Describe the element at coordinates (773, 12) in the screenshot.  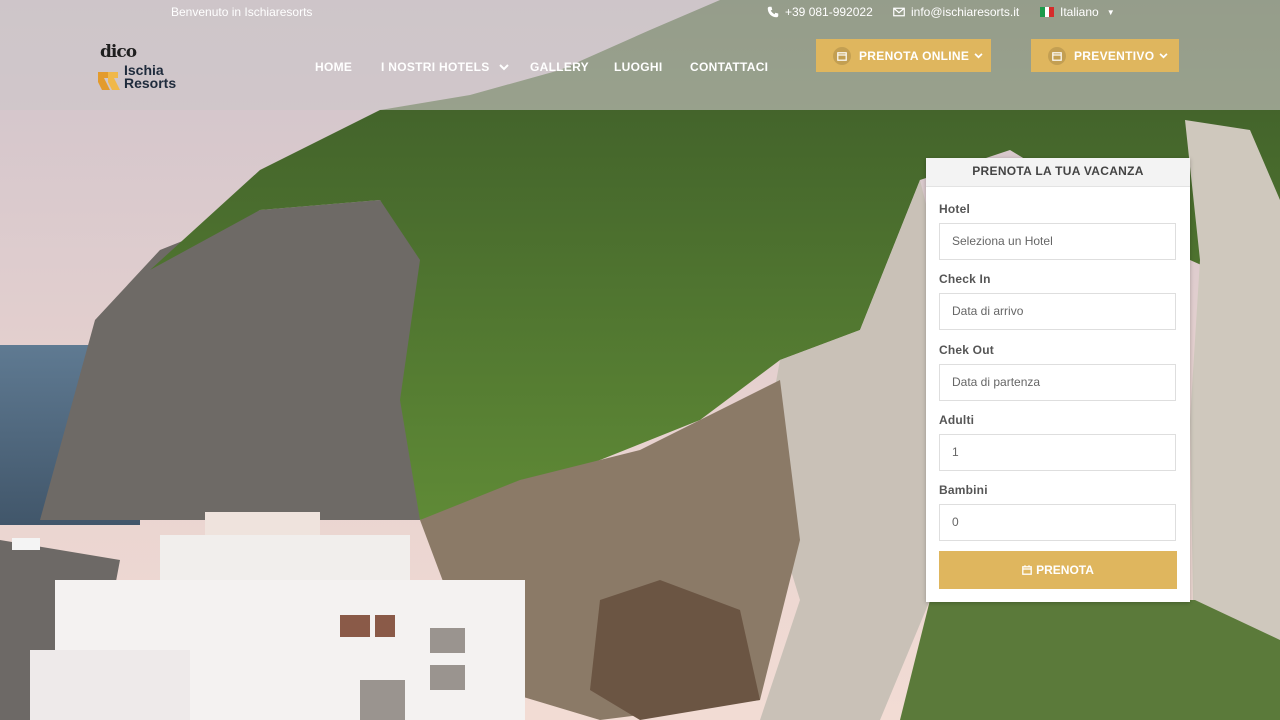
I see `phone-icon` at that location.